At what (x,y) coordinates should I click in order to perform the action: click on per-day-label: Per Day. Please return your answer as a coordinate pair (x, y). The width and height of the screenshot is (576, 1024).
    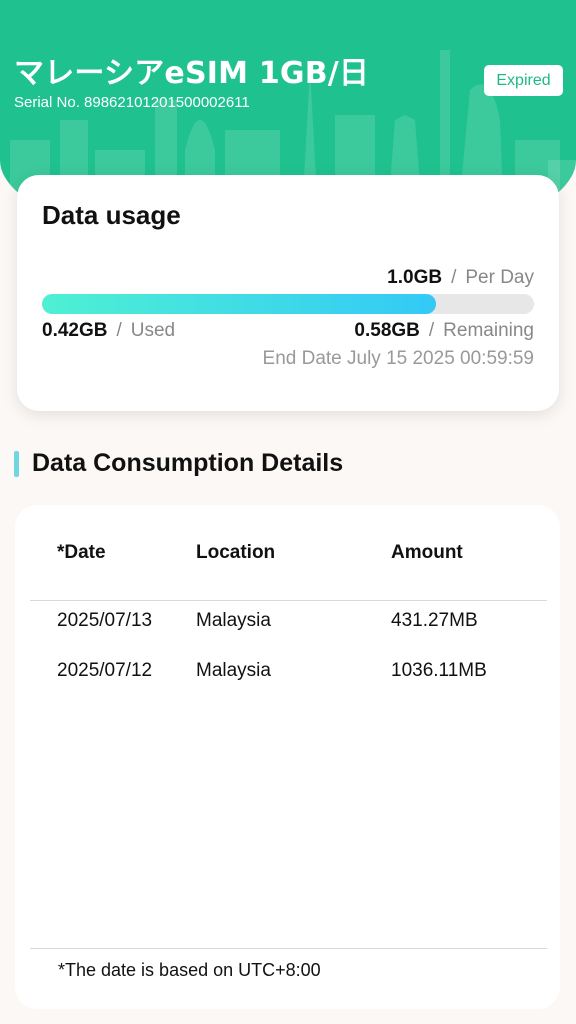
    Looking at the image, I should click on (499, 277).